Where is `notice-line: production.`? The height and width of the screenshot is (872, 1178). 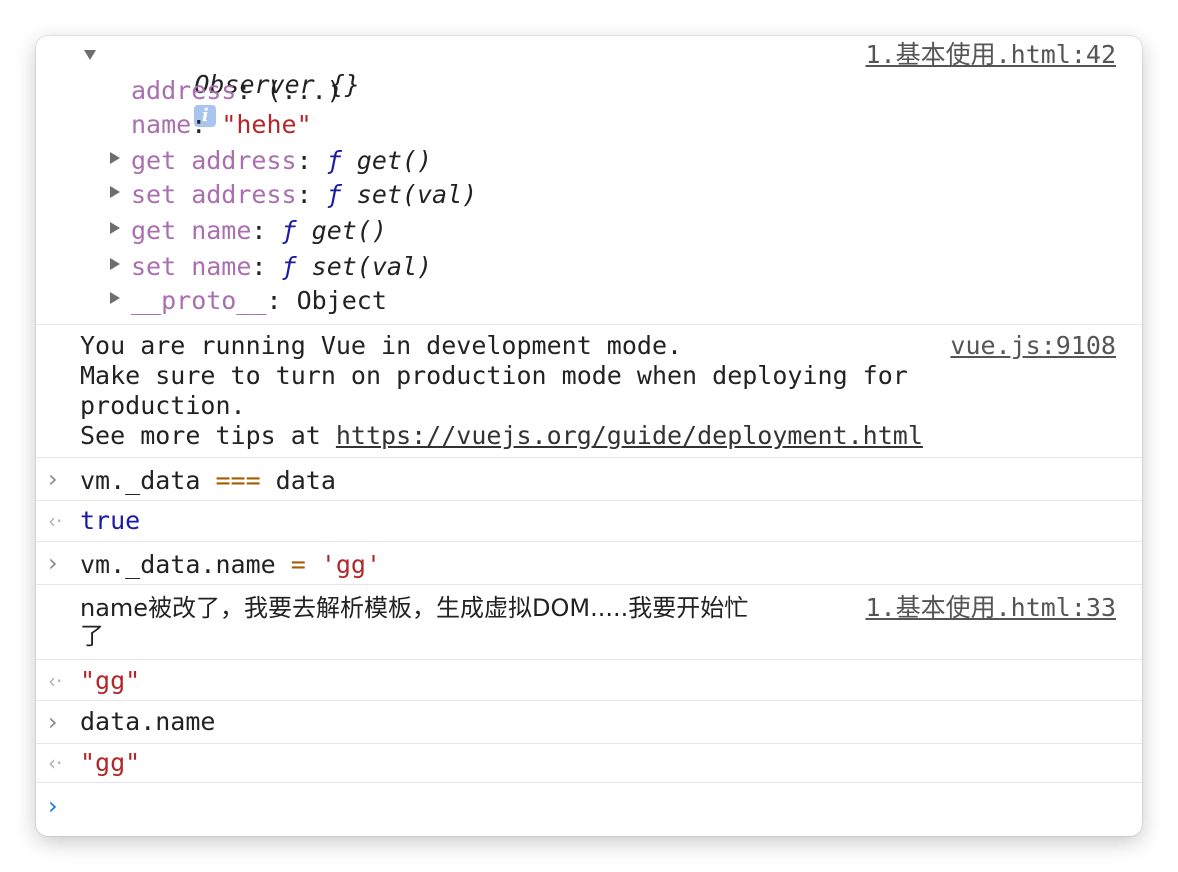
notice-line: production. is located at coordinates (163, 405).